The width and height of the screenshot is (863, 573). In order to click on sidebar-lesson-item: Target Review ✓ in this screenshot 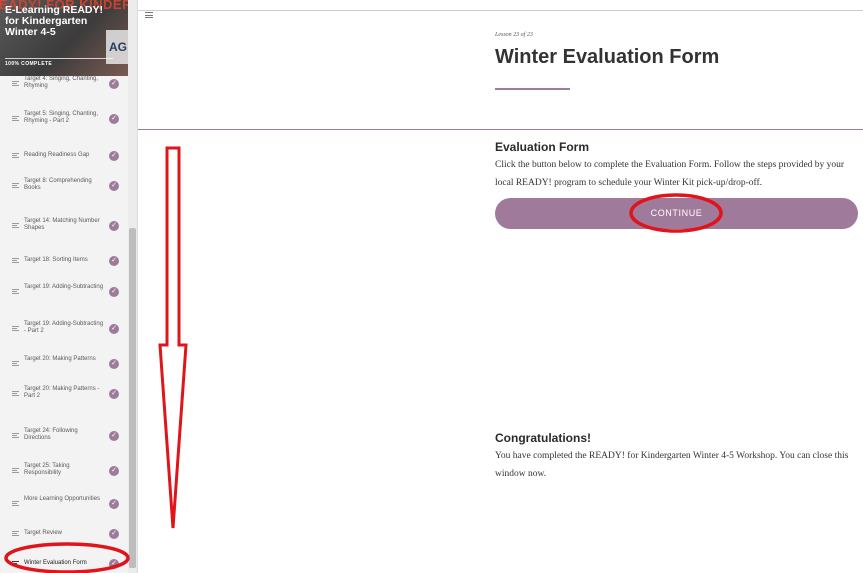, I will do `click(64, 534)`.